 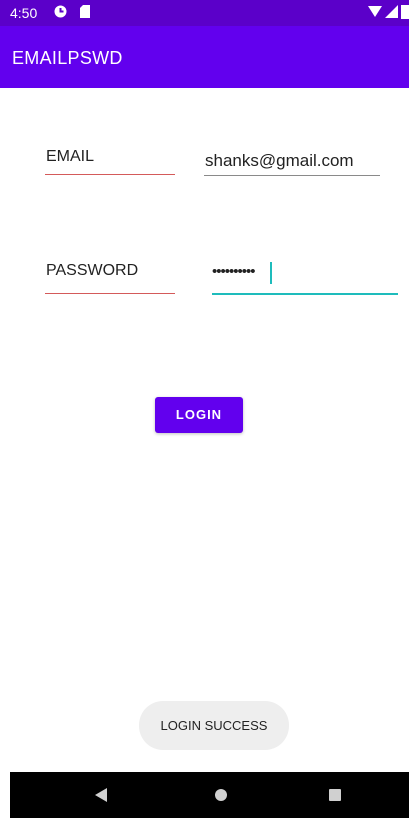 I want to click on email-label: EMAIL, so click(x=70, y=156).